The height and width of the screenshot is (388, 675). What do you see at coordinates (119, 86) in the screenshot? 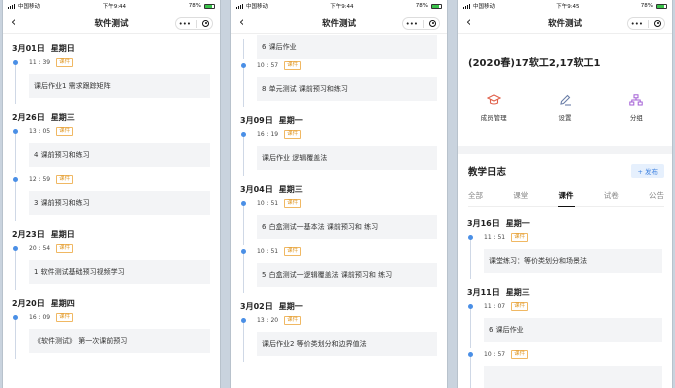
I see `entry-card: 课后作业1 需求跟踪矩阵` at bounding box center [119, 86].